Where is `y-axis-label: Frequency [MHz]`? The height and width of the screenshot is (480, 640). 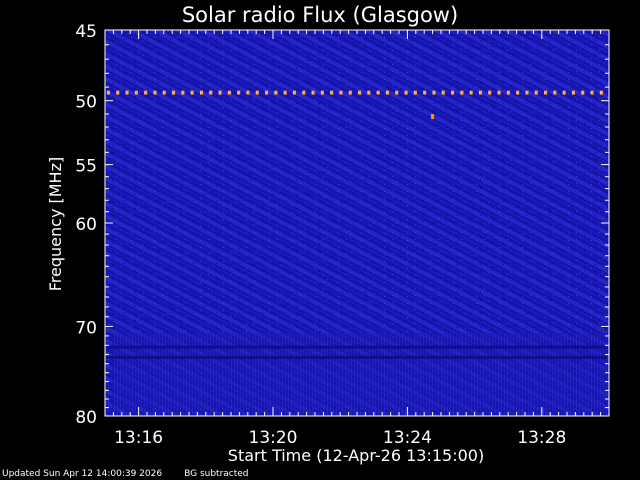 y-axis-label: Frequency [MHz] is located at coordinates (55, 224).